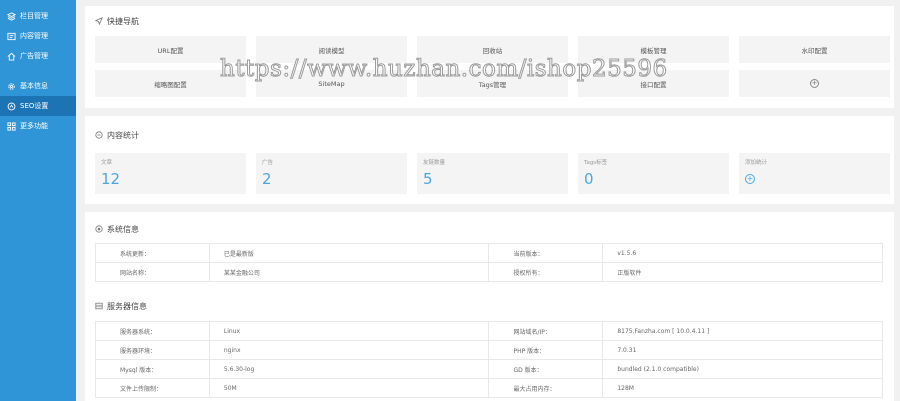 Image resolution: width=900 pixels, height=401 pixels. I want to click on api-config-button: 接口配置, so click(653, 83).